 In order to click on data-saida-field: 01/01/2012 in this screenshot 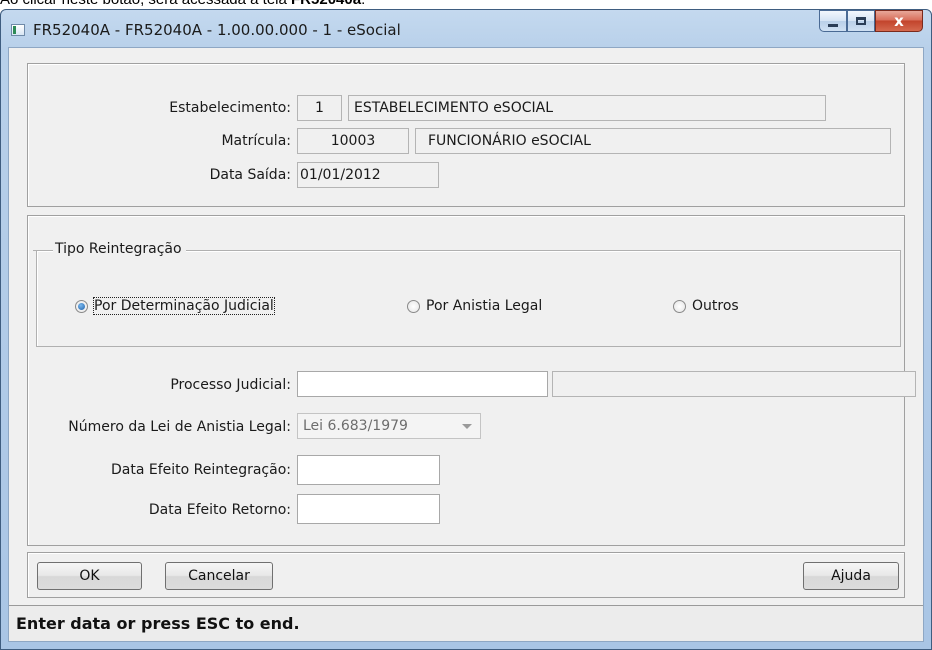, I will do `click(368, 175)`.